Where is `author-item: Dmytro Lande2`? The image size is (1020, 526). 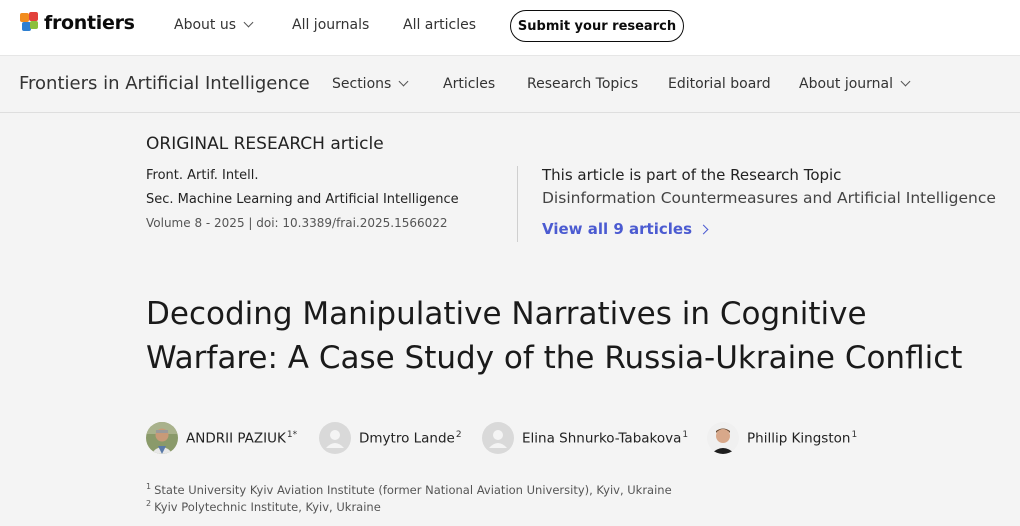 author-item: Dmytro Lande2 is located at coordinates (390, 438).